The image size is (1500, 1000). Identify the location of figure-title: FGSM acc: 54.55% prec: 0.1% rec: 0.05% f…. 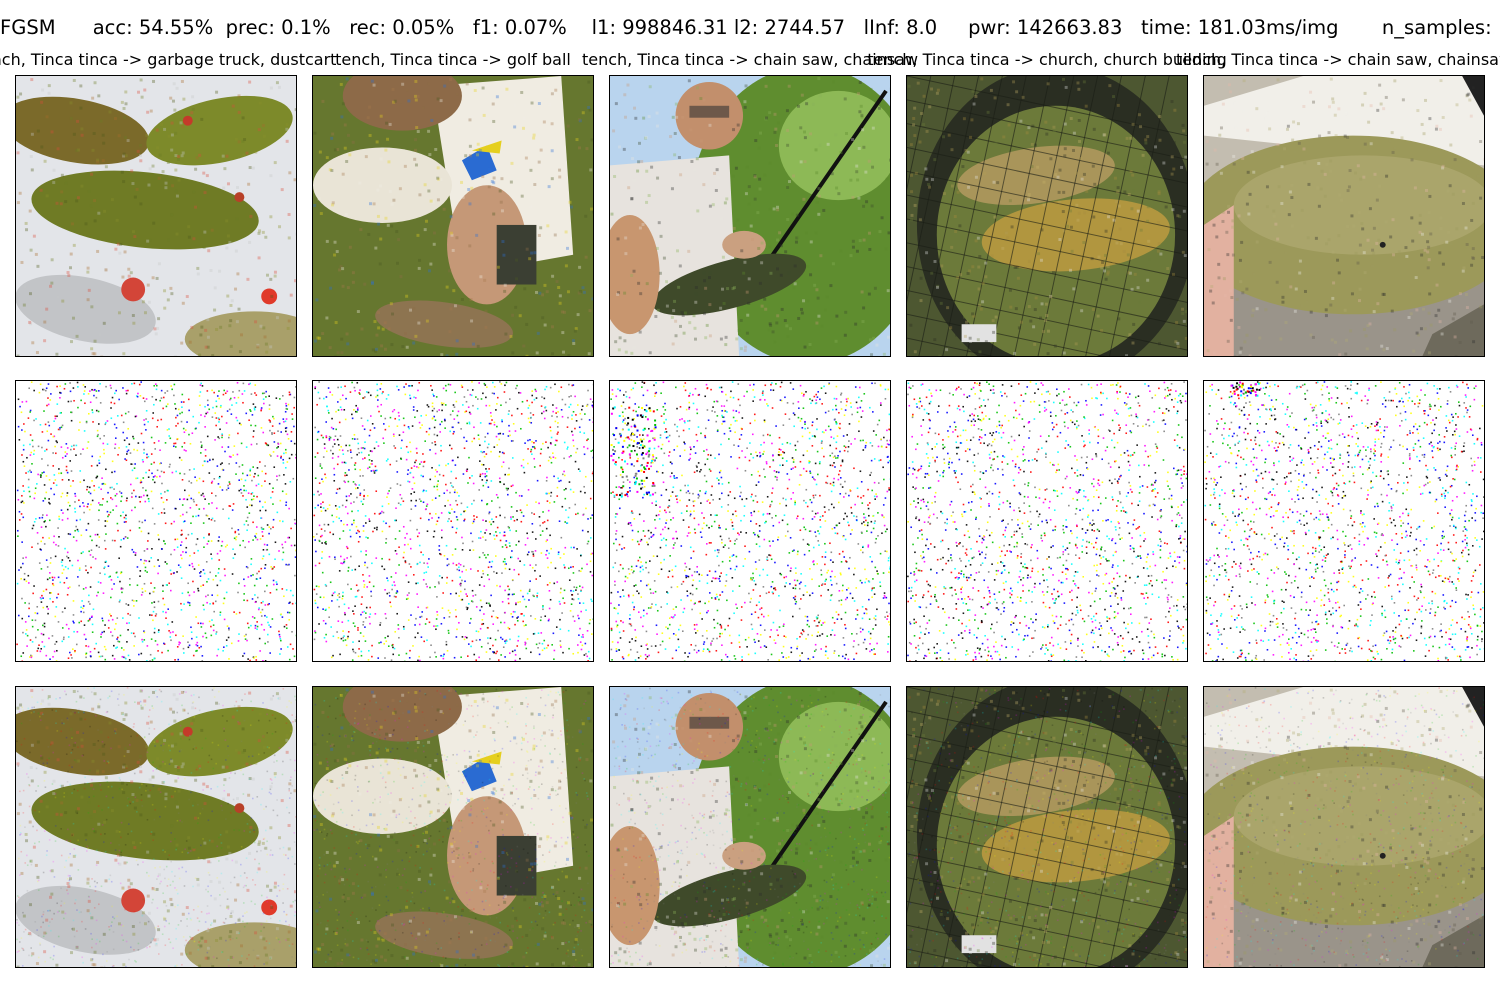
(750, 27).